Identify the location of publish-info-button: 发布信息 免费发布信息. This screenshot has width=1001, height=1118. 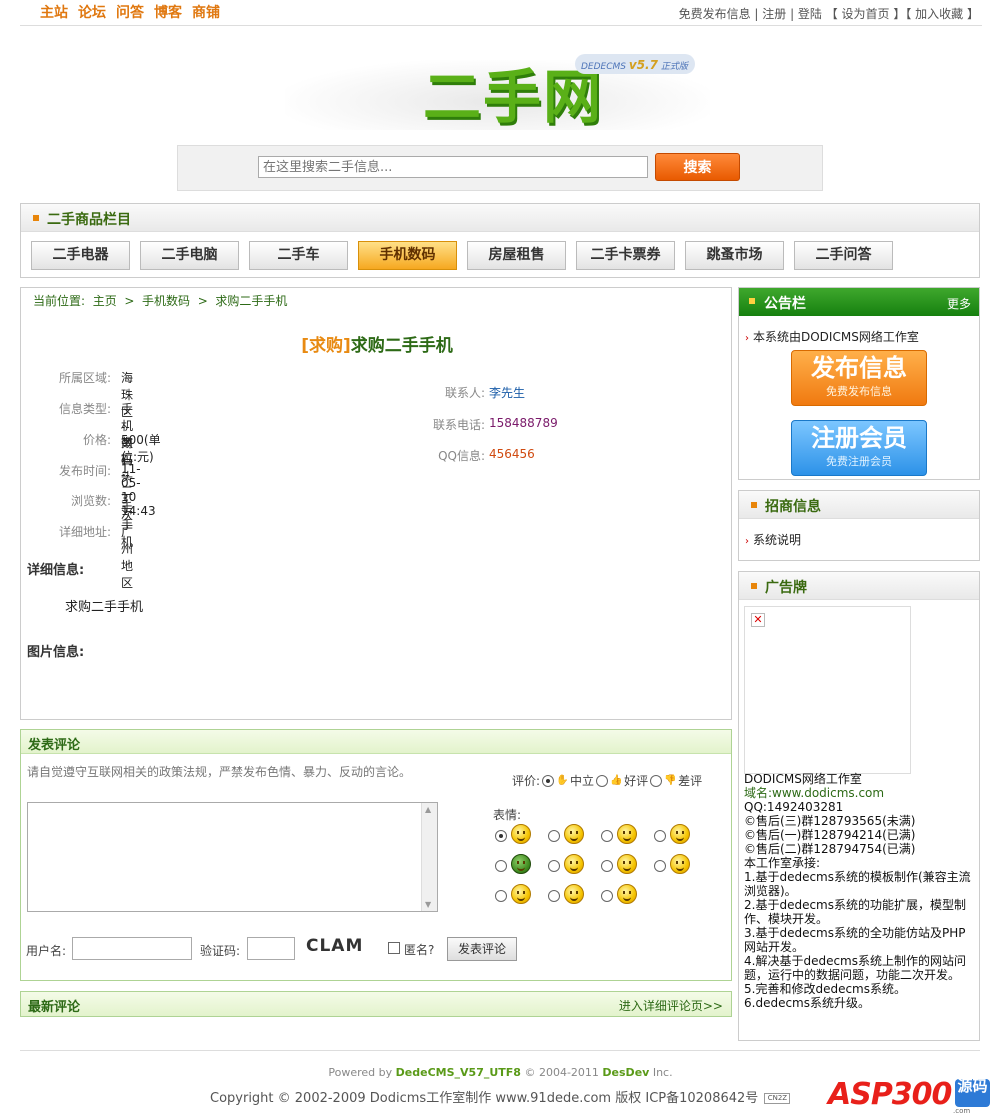
(859, 378).